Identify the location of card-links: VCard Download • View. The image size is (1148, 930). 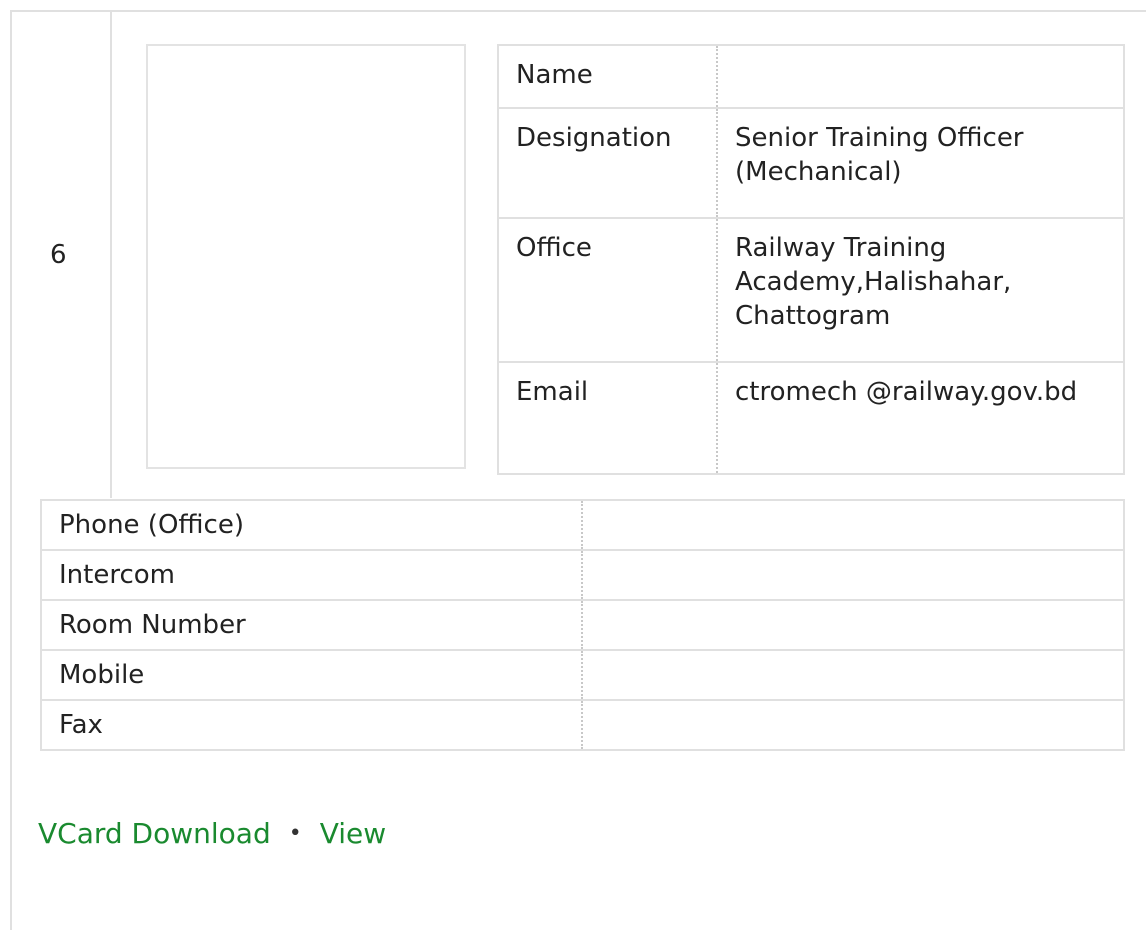
(212, 835).